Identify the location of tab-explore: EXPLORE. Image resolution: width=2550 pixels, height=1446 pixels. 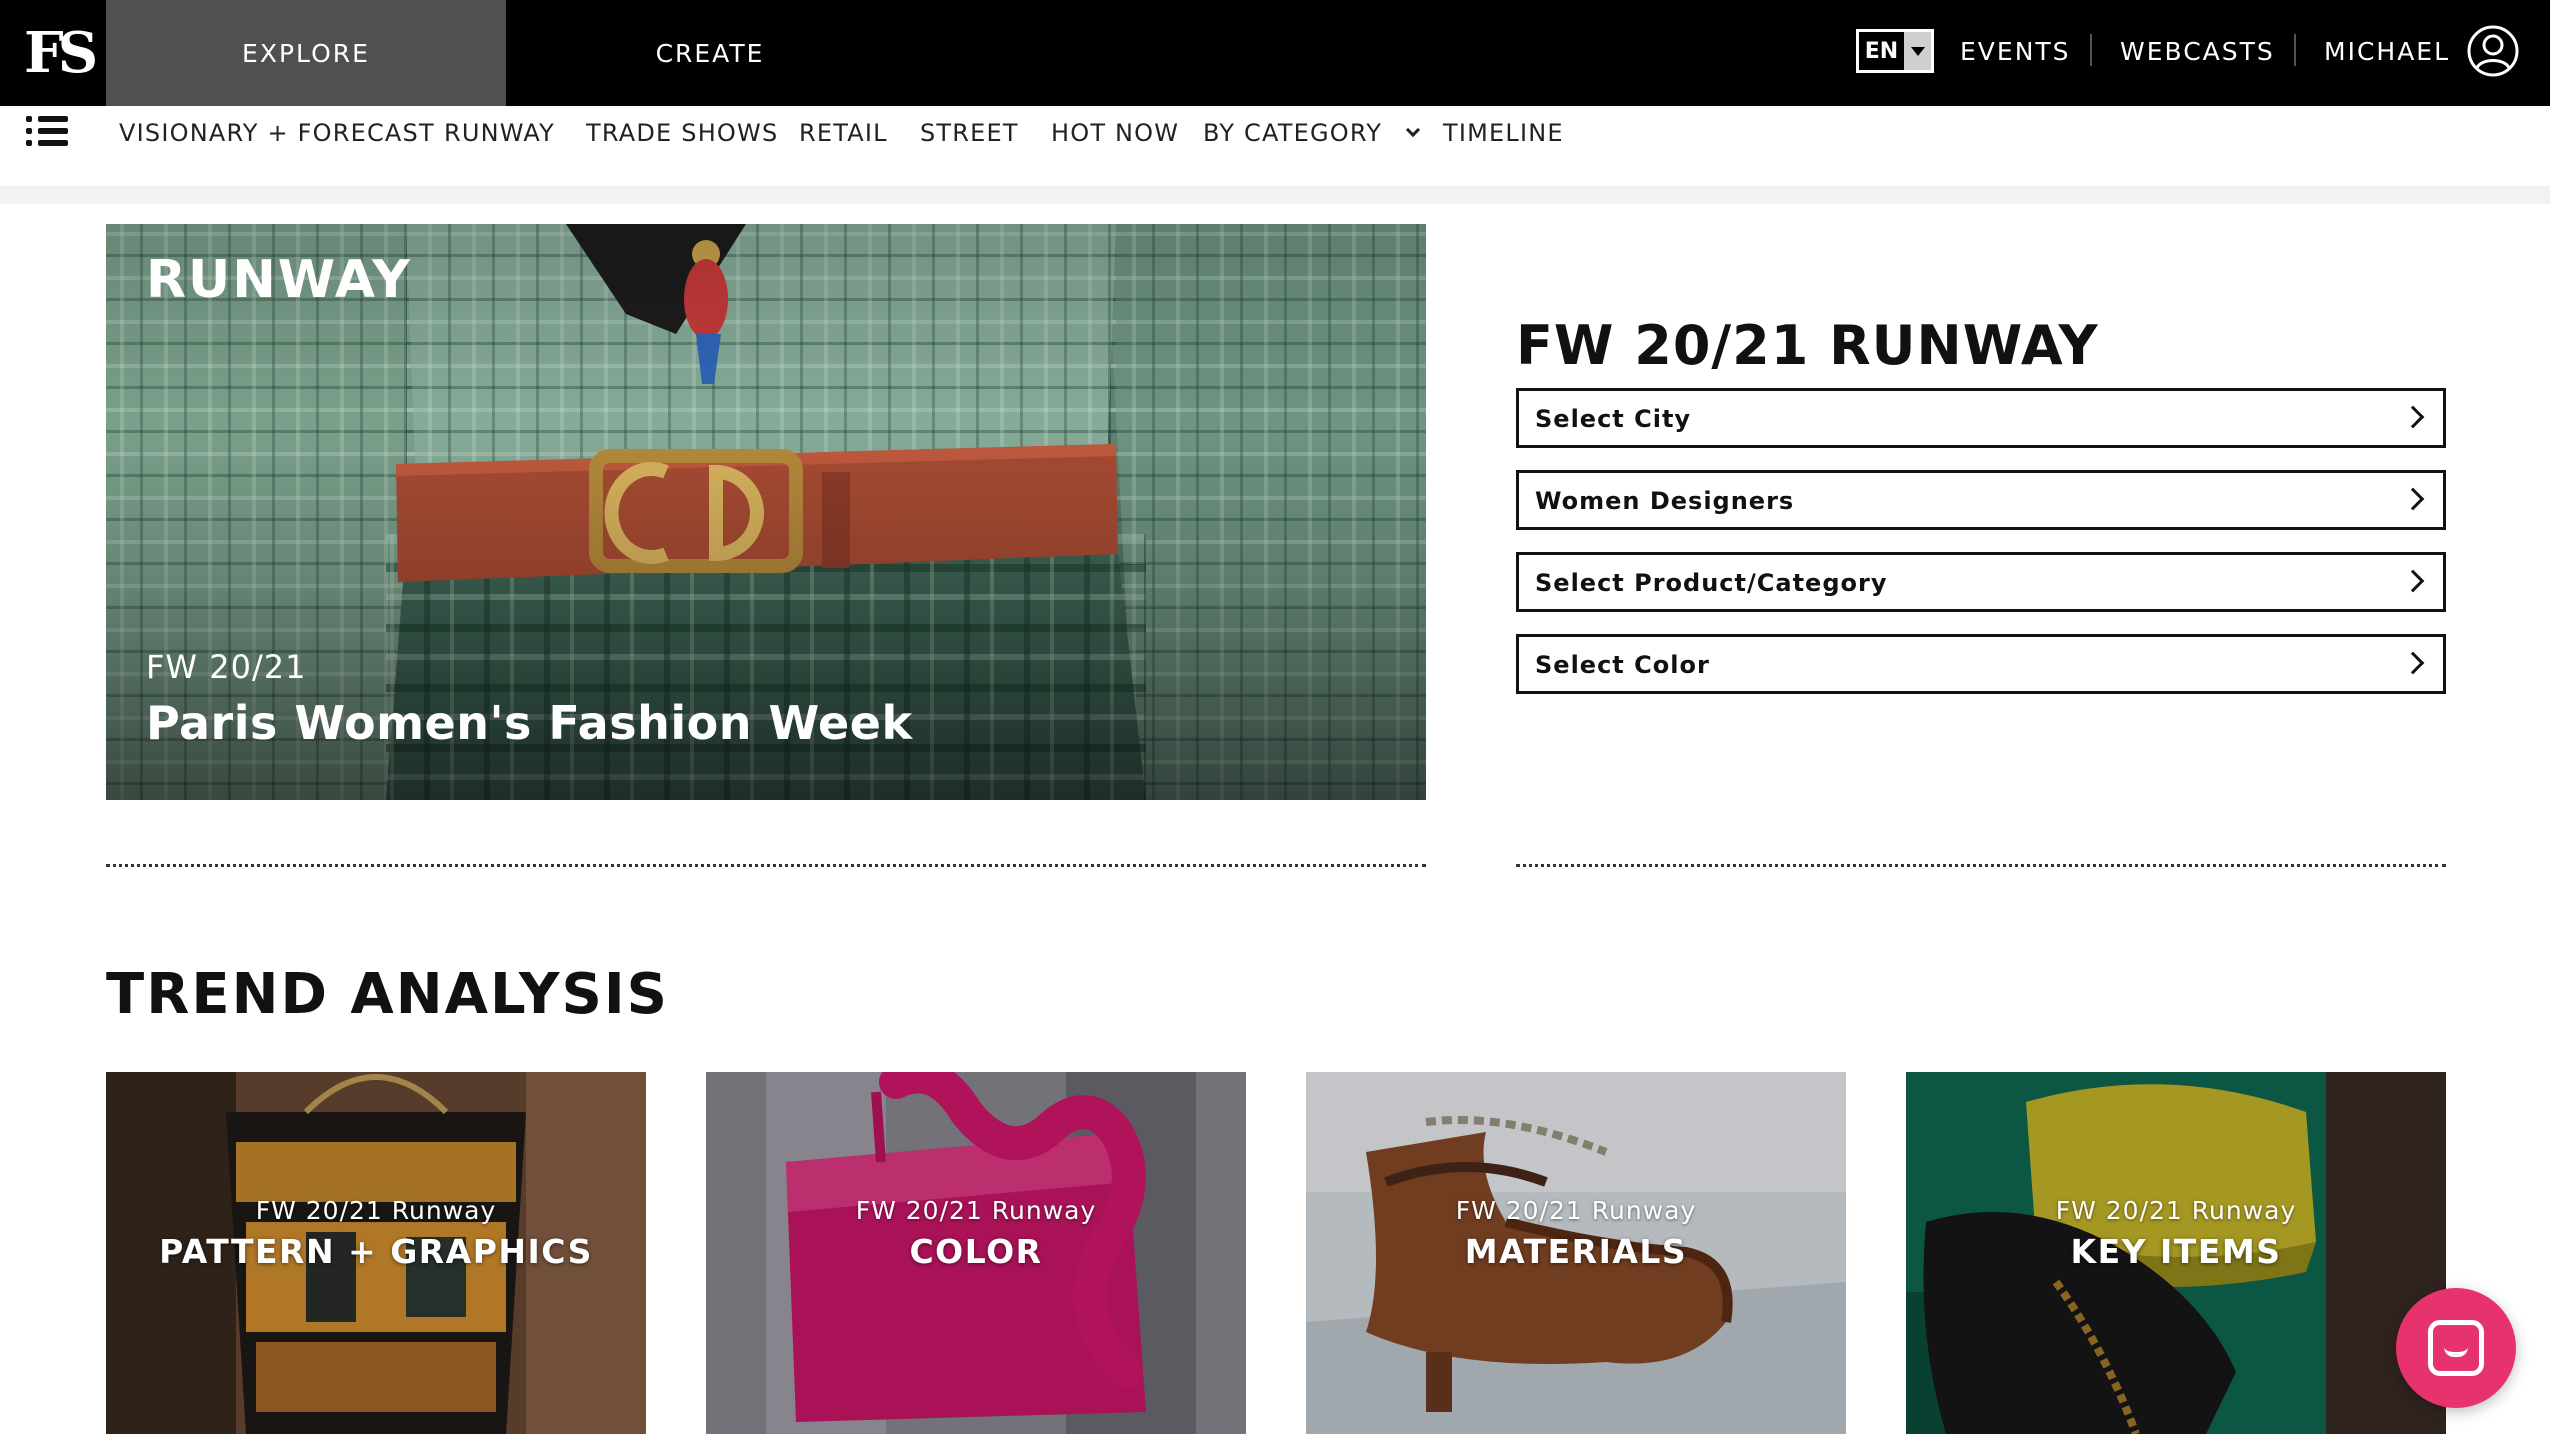
(306, 60).